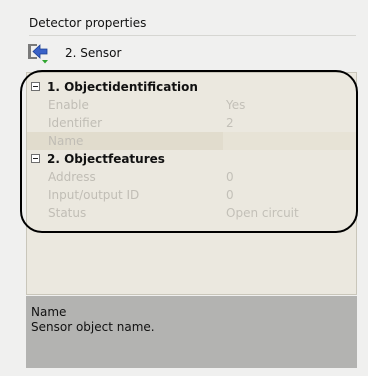  What do you see at coordinates (262, 213) in the screenshot?
I see `property-value: Open circuit` at bounding box center [262, 213].